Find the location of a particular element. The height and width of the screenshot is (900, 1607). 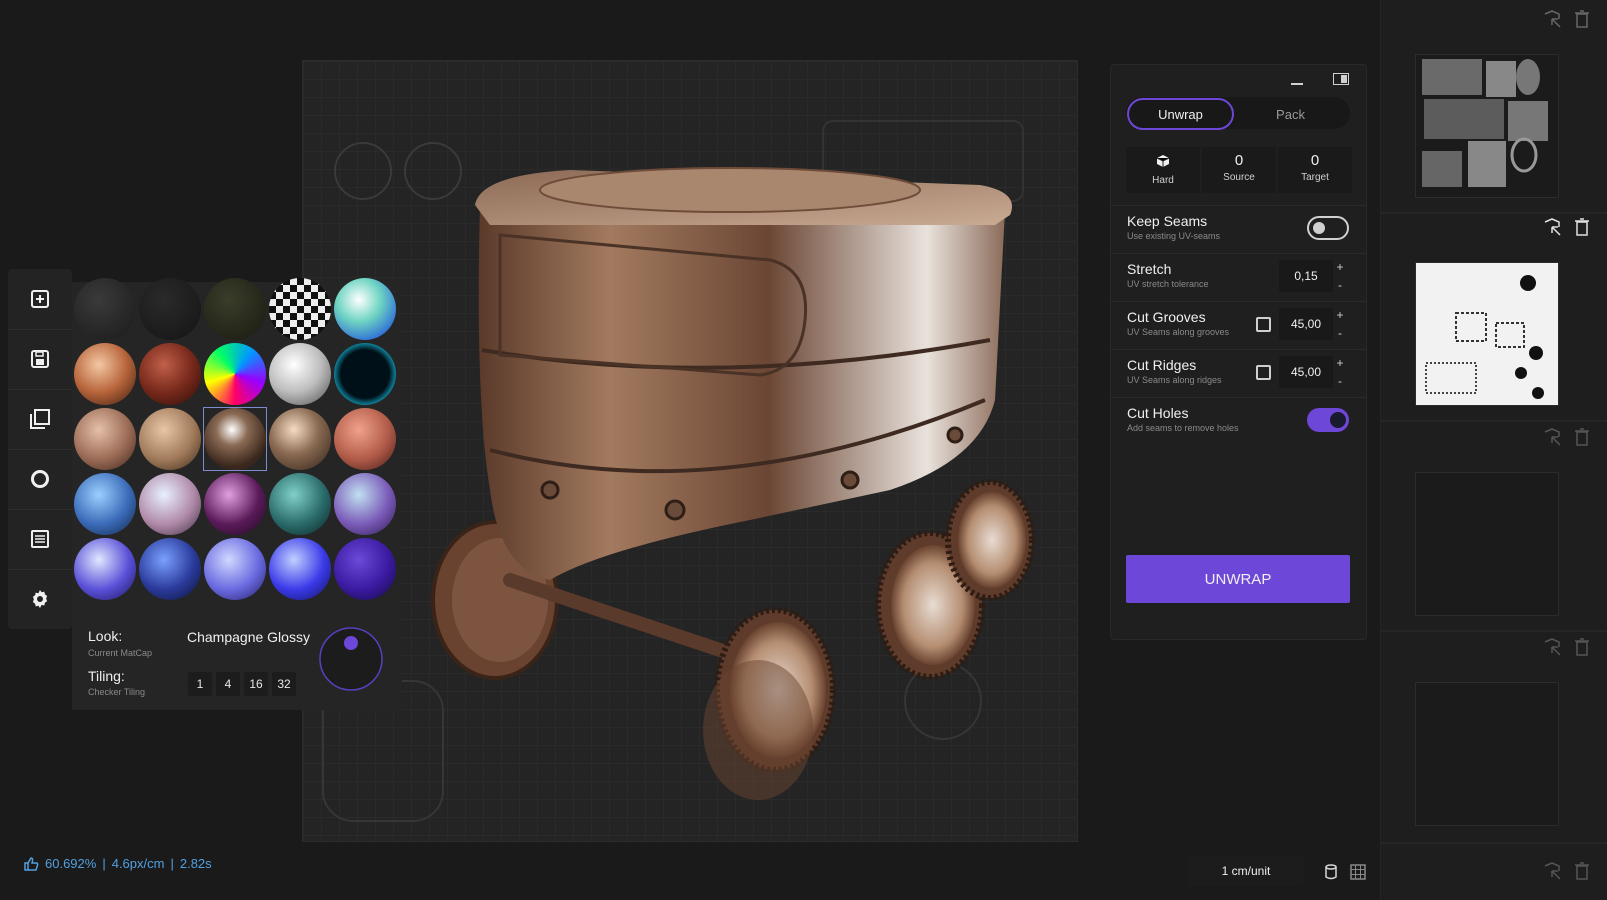

list-button is located at coordinates (40, 539).